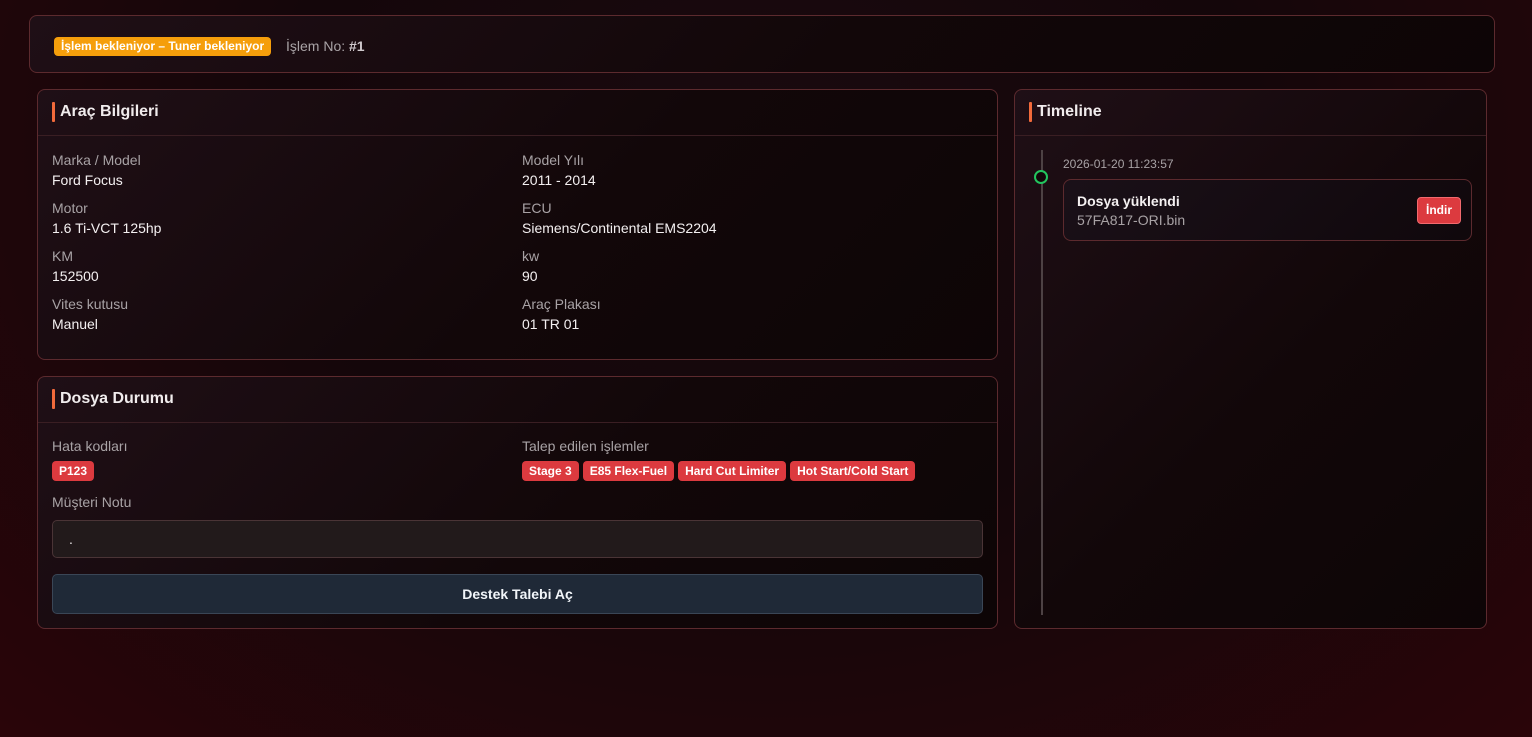 The height and width of the screenshot is (737, 1532). What do you see at coordinates (1069, 111) in the screenshot?
I see `card-title: Timeline` at bounding box center [1069, 111].